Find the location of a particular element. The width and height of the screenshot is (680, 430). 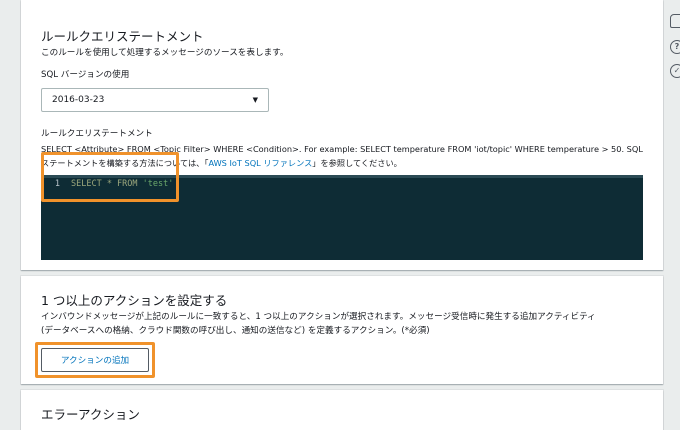

sql-reference-link: AWS IoT SQL リファレンス is located at coordinates (260, 163).